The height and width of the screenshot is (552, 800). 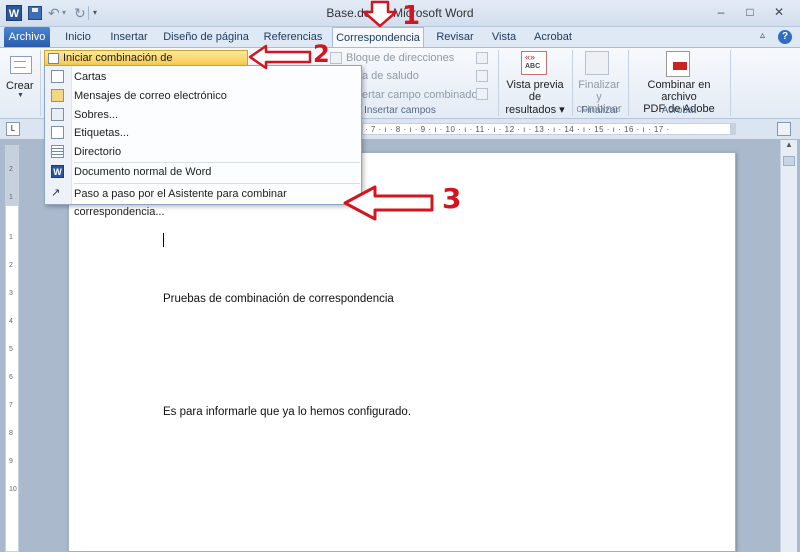 I want to click on annotation-number-3: 3, so click(x=452, y=198).